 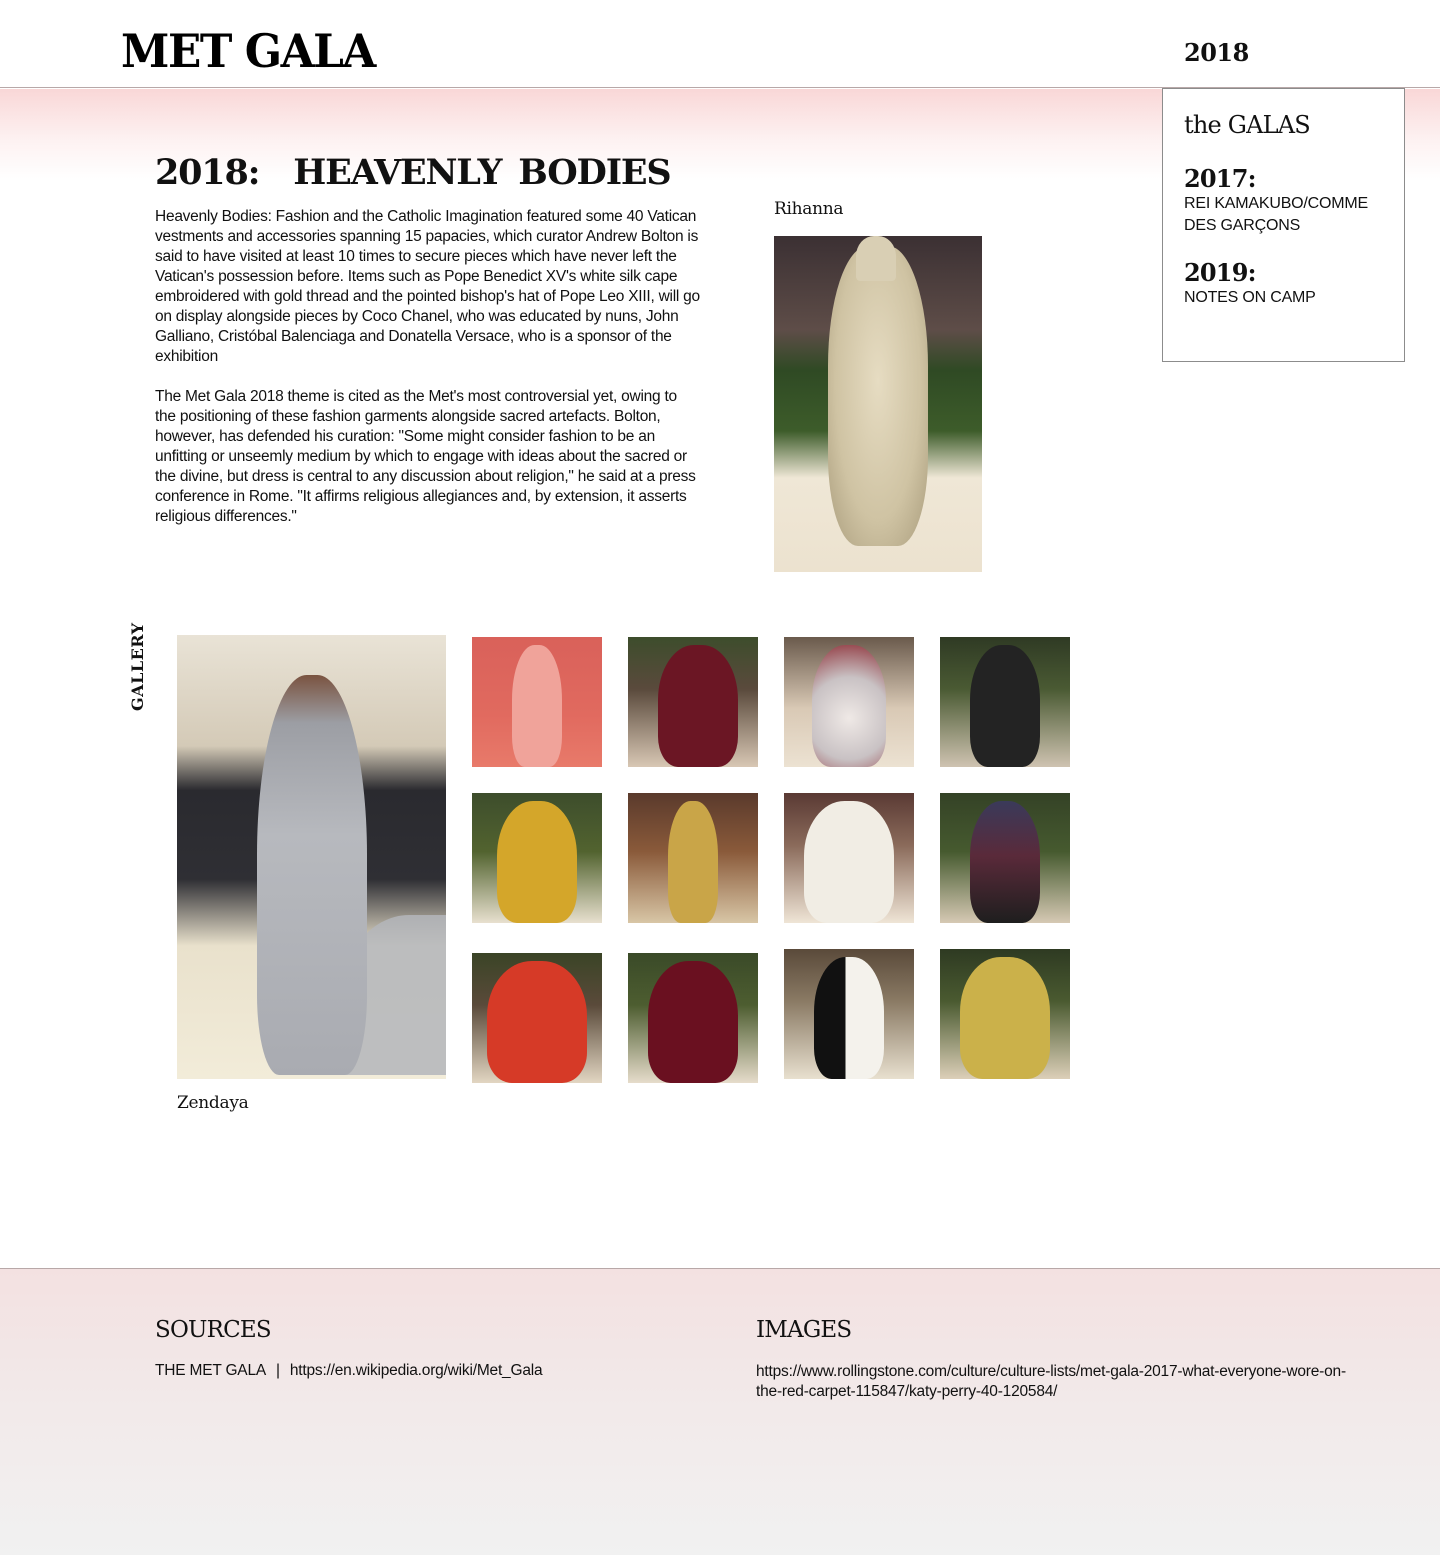 I want to click on gallery-featured-caption: Zendaya, so click(x=213, y=1103).